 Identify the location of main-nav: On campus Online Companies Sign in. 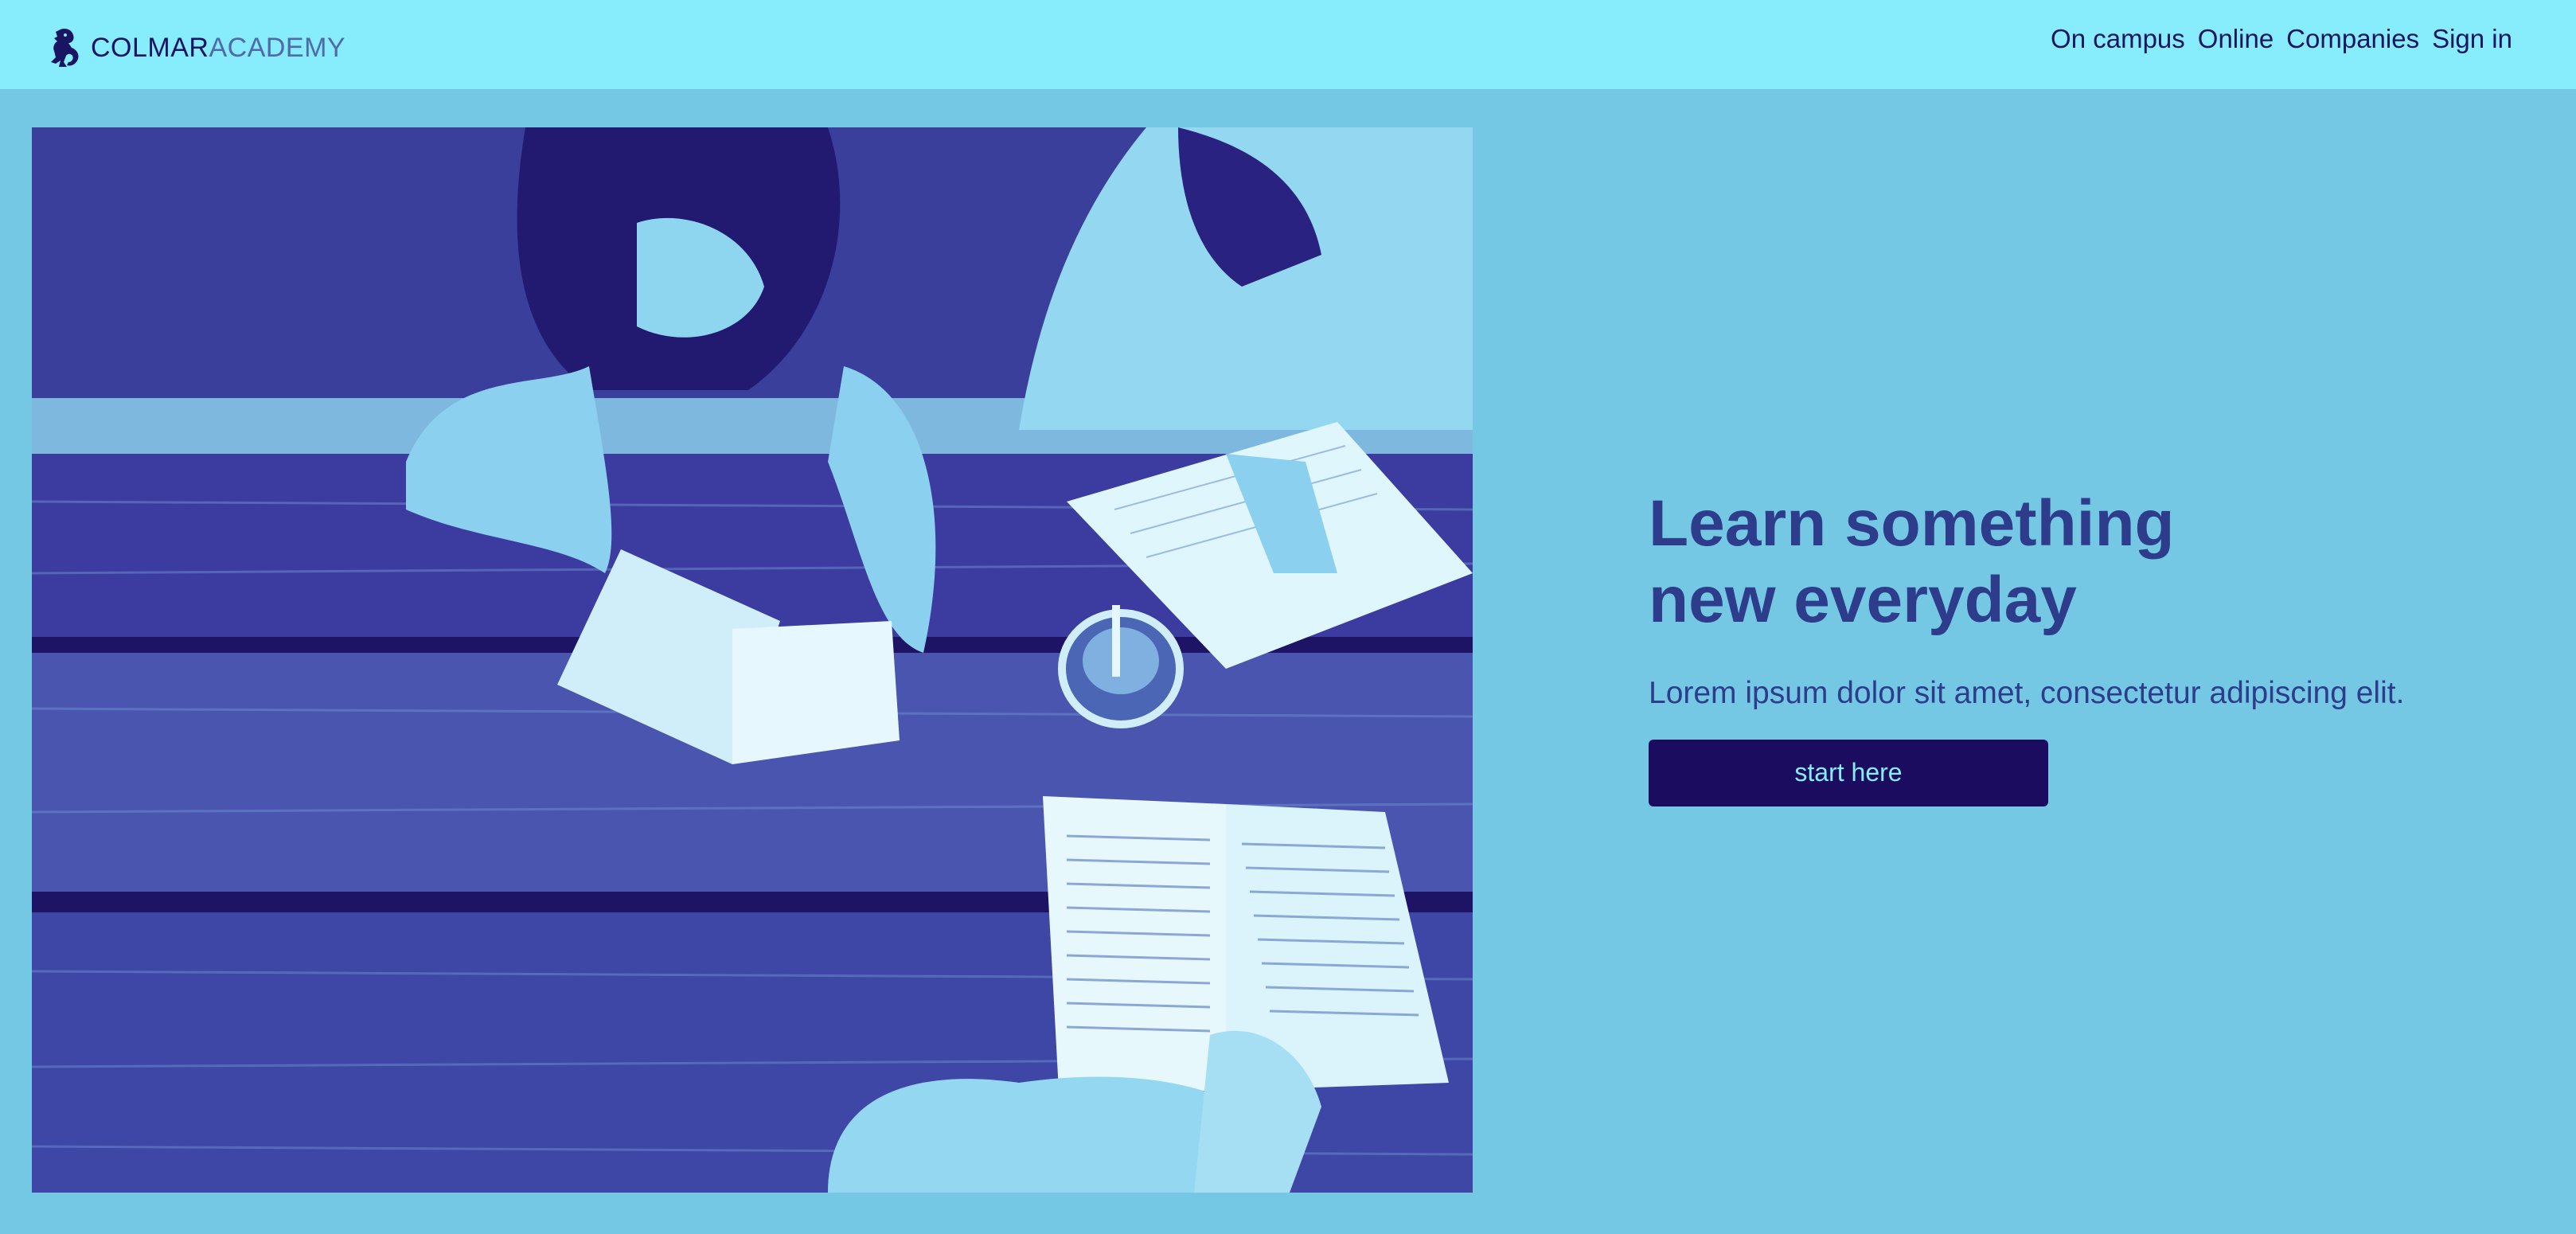
(2281, 38).